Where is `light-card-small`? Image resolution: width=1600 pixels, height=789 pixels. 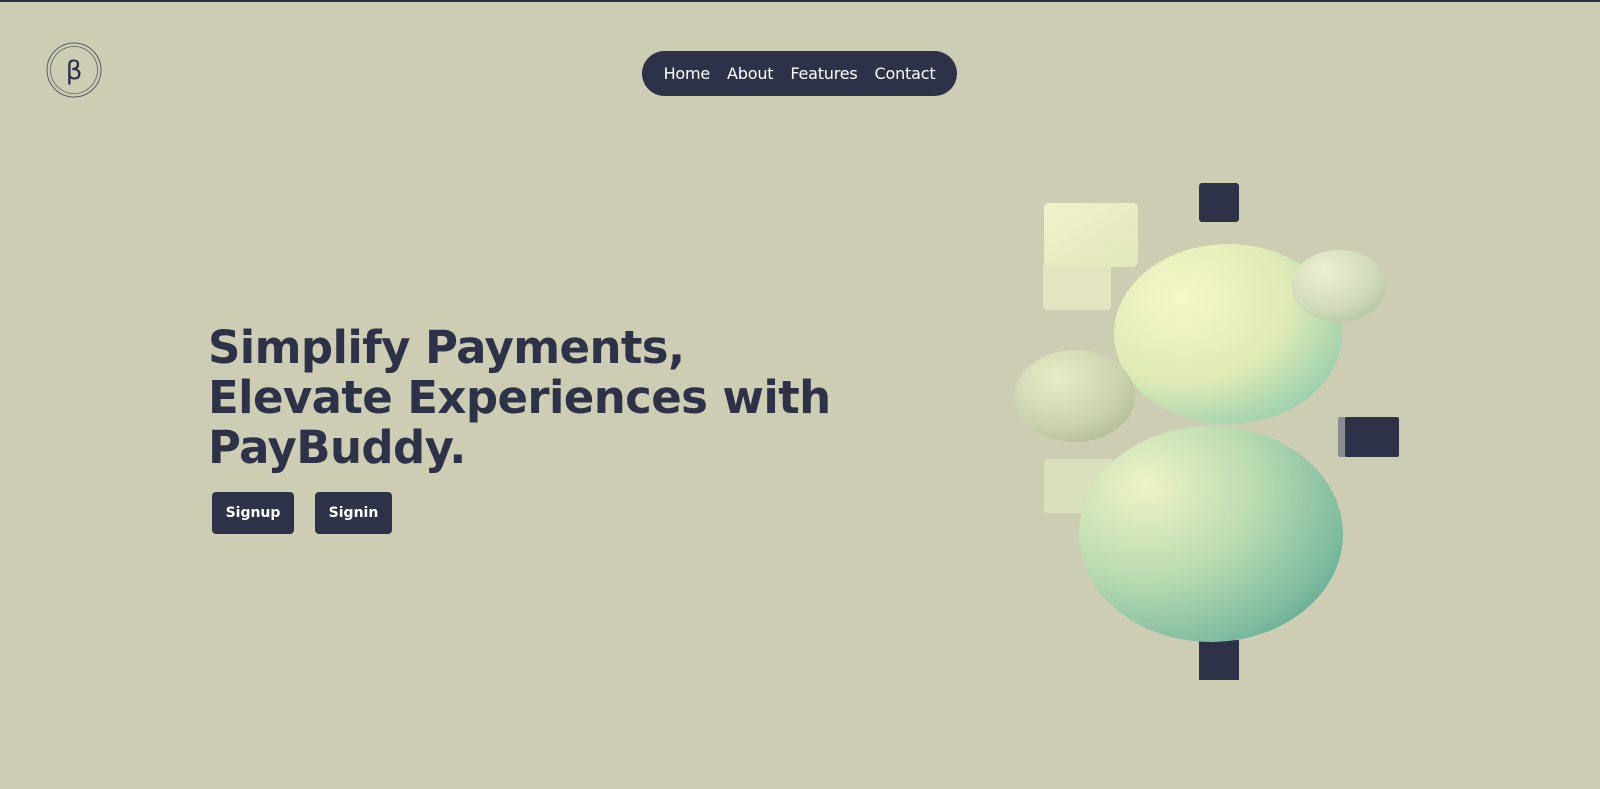
light-card-small is located at coordinates (1077, 286).